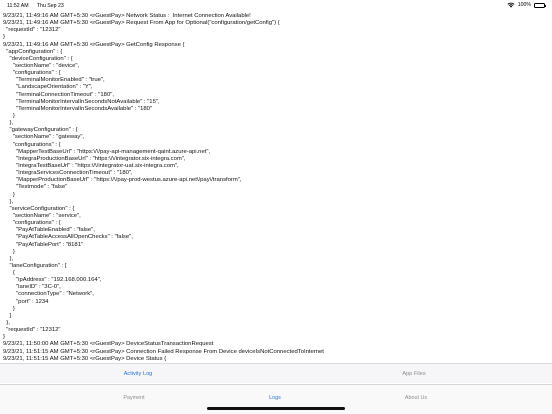 The height and width of the screenshot is (414, 552). I want to click on segment-control: Activity Log App Files, so click(276, 373).